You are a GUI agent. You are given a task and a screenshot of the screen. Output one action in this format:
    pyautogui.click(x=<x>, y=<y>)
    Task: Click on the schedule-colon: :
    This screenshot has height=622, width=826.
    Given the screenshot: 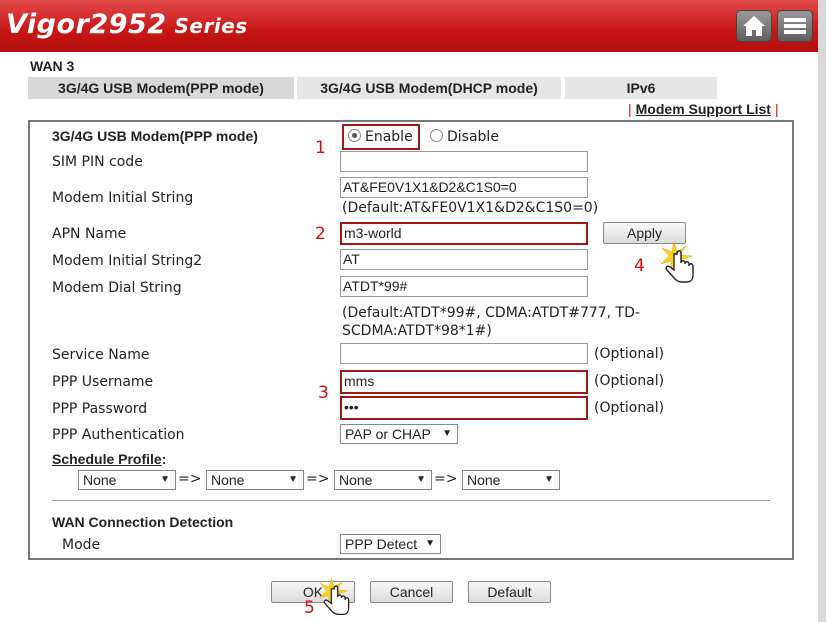 What is the action you would take?
    pyautogui.click(x=164, y=459)
    